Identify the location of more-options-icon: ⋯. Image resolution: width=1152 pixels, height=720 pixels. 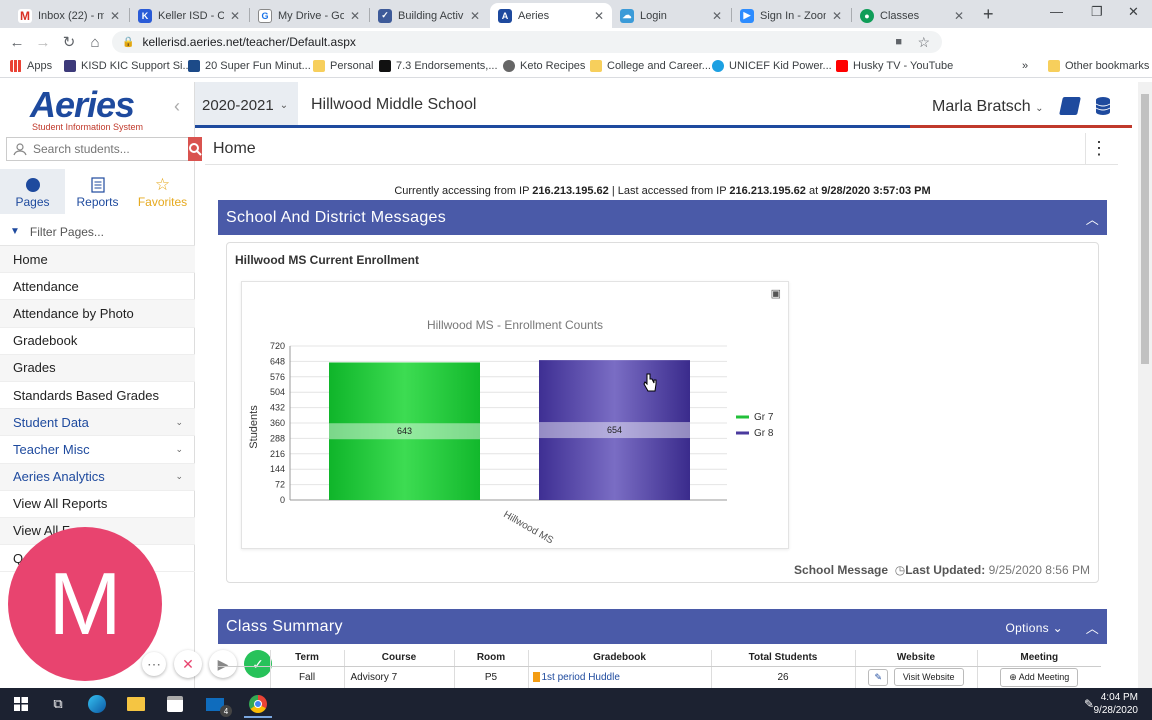
(154, 664).